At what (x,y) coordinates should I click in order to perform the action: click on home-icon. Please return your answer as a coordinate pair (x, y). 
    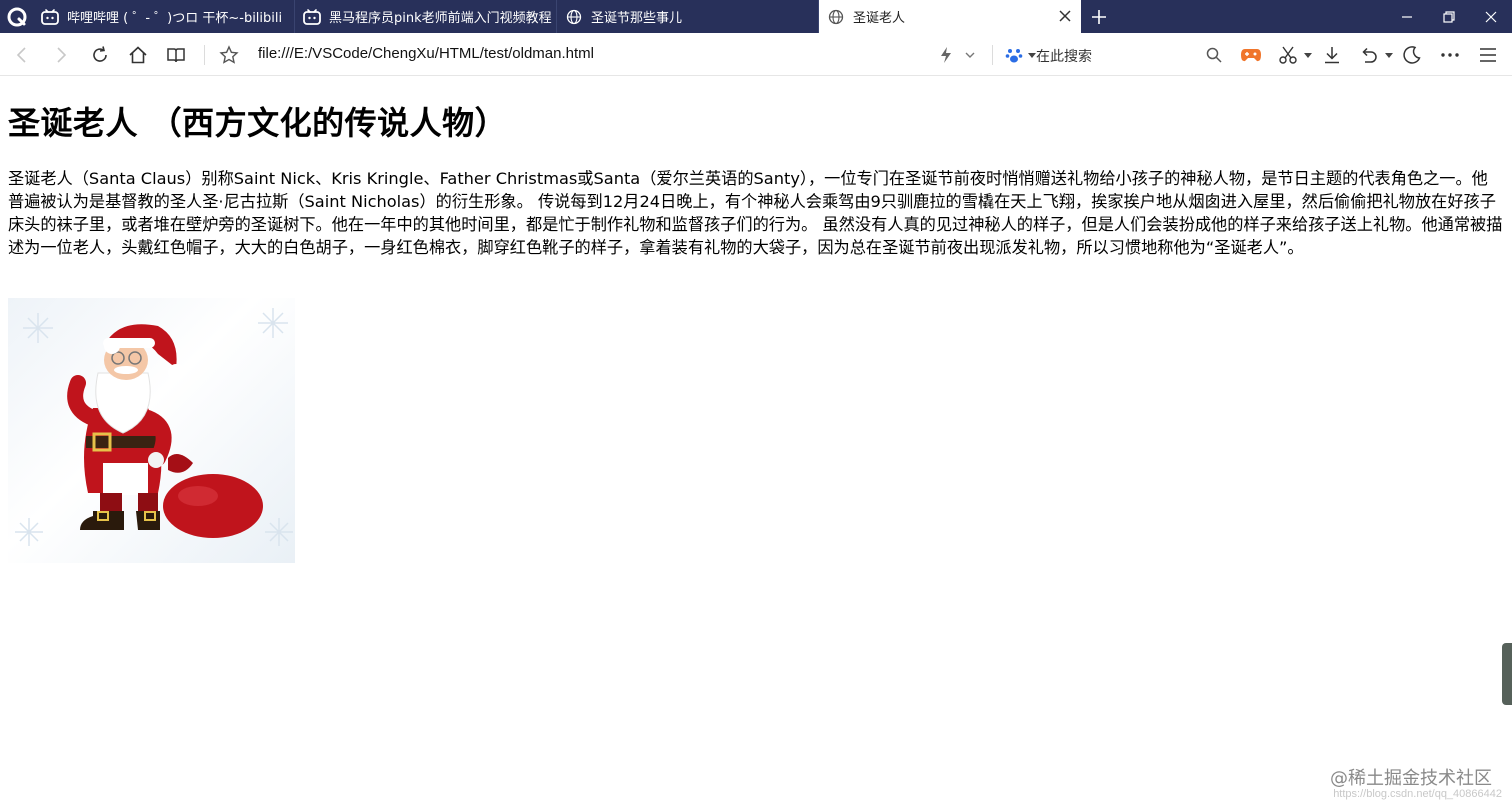
    Looking at the image, I should click on (138, 55).